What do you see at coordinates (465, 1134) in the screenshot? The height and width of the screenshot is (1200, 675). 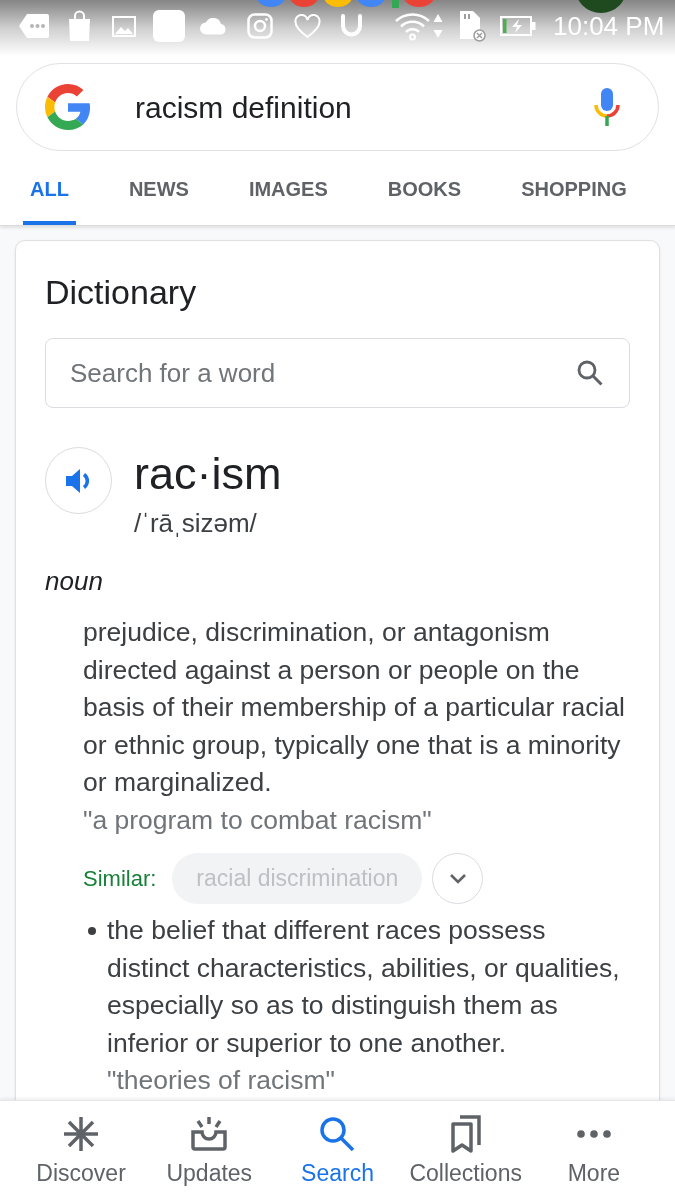 I see `bookmarks-icon` at bounding box center [465, 1134].